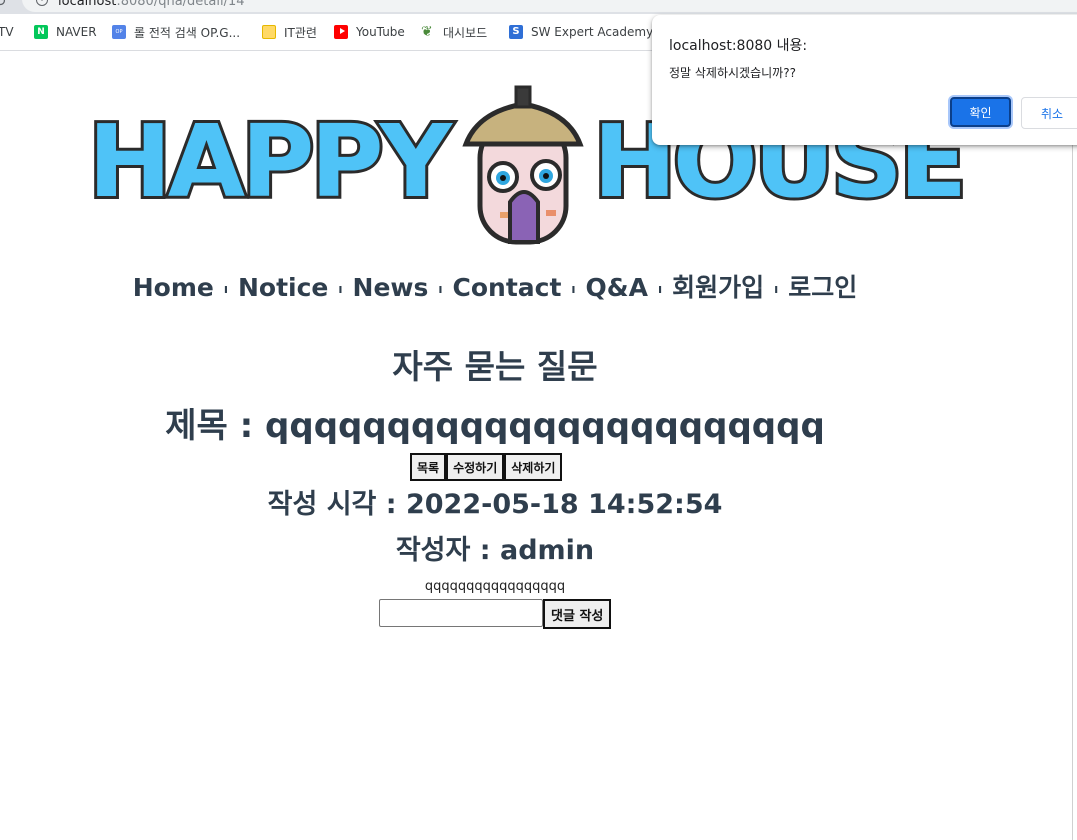 This screenshot has height=840, width=1077. What do you see at coordinates (76, 32) in the screenshot?
I see `bookmark-label: NAVER` at bounding box center [76, 32].